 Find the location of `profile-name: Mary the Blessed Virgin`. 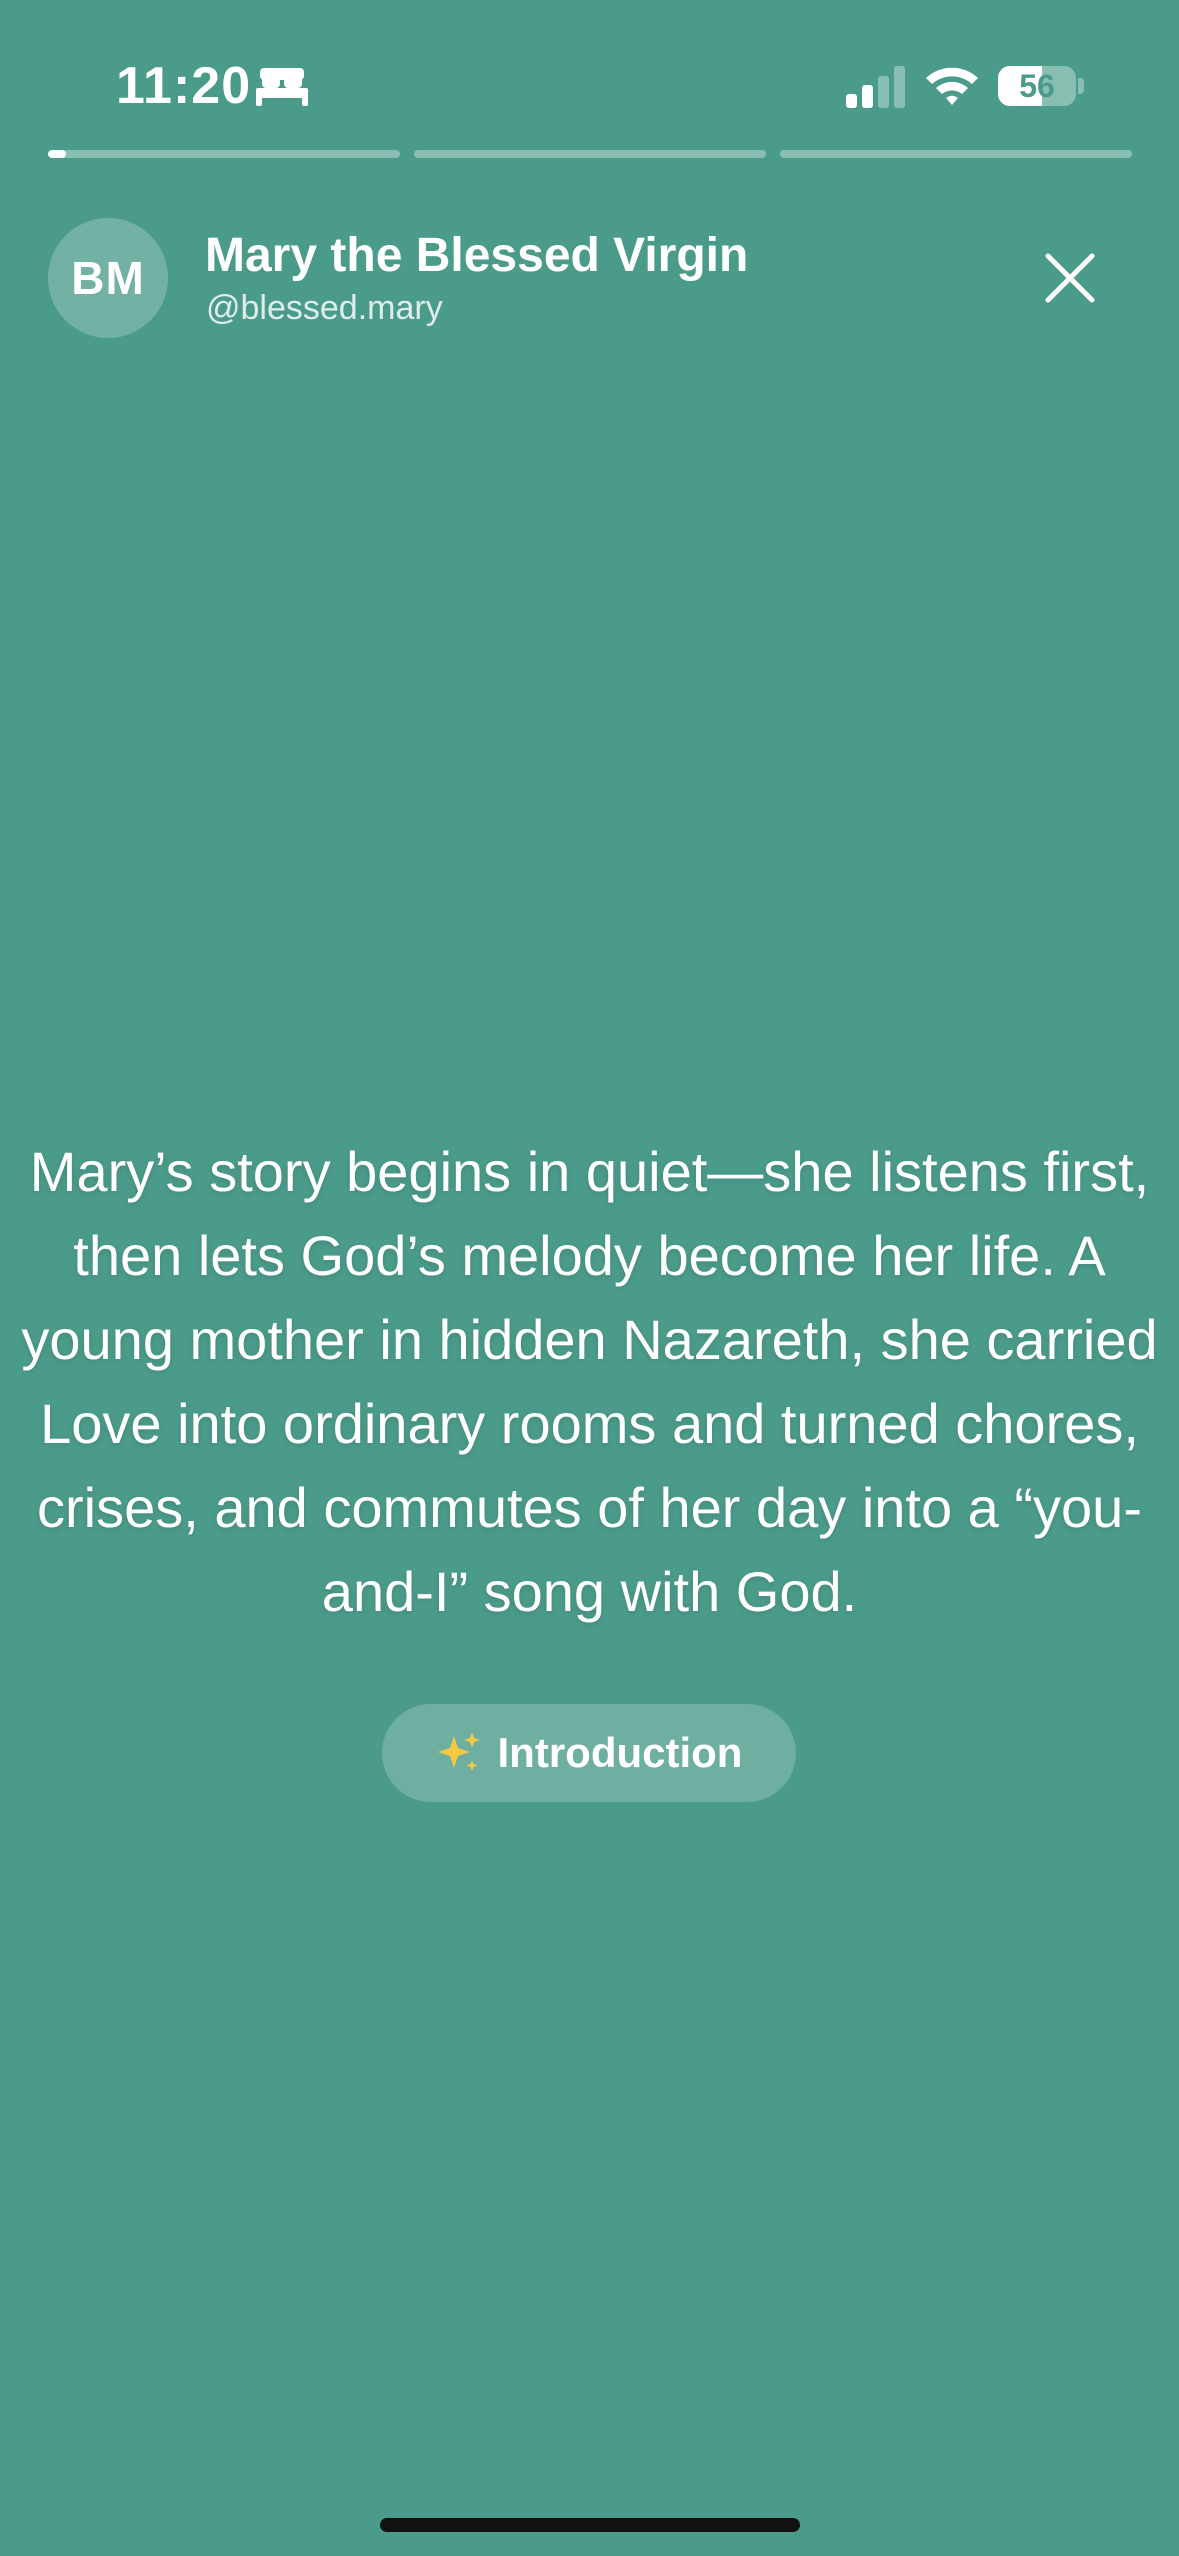

profile-name: Mary the Blessed Virgin is located at coordinates (476, 256).